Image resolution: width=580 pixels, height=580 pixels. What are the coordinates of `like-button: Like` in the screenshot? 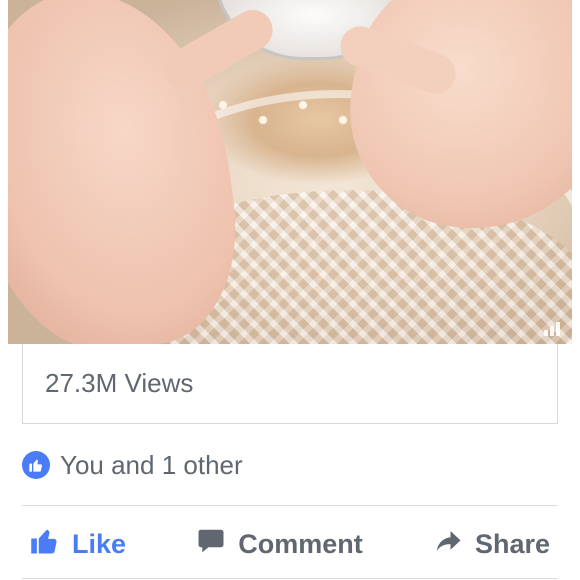 It's located at (78, 544).